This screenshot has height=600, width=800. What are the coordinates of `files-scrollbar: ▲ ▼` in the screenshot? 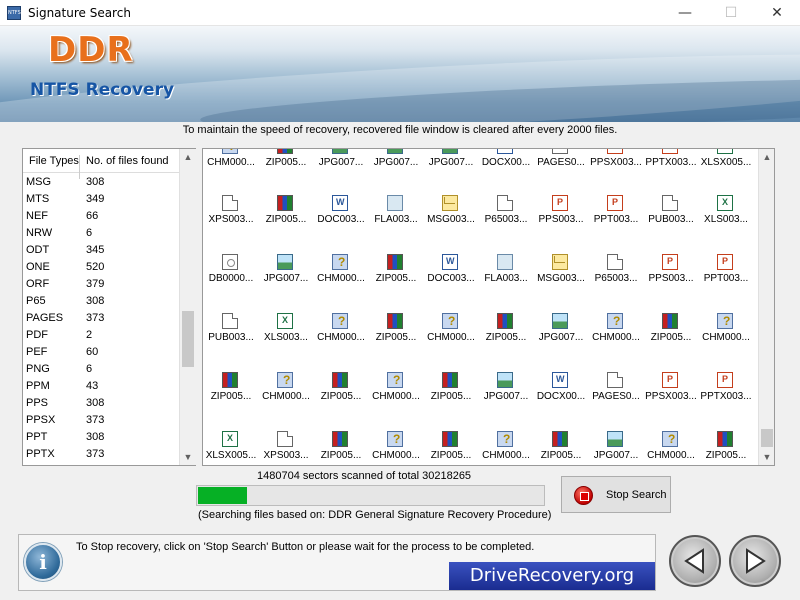 It's located at (766, 307).